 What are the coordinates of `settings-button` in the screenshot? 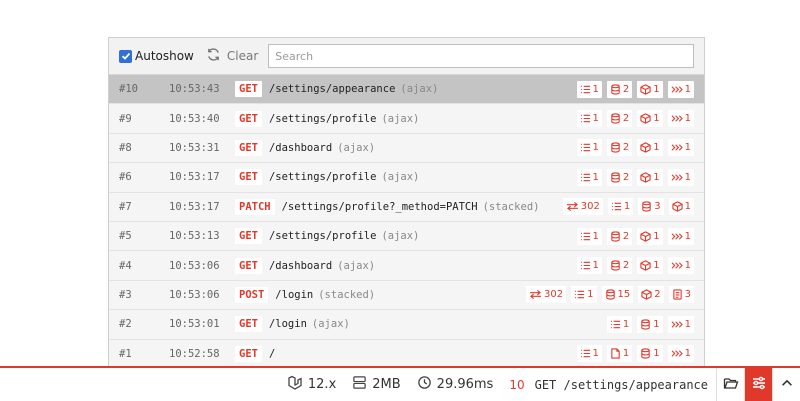 It's located at (758, 384).